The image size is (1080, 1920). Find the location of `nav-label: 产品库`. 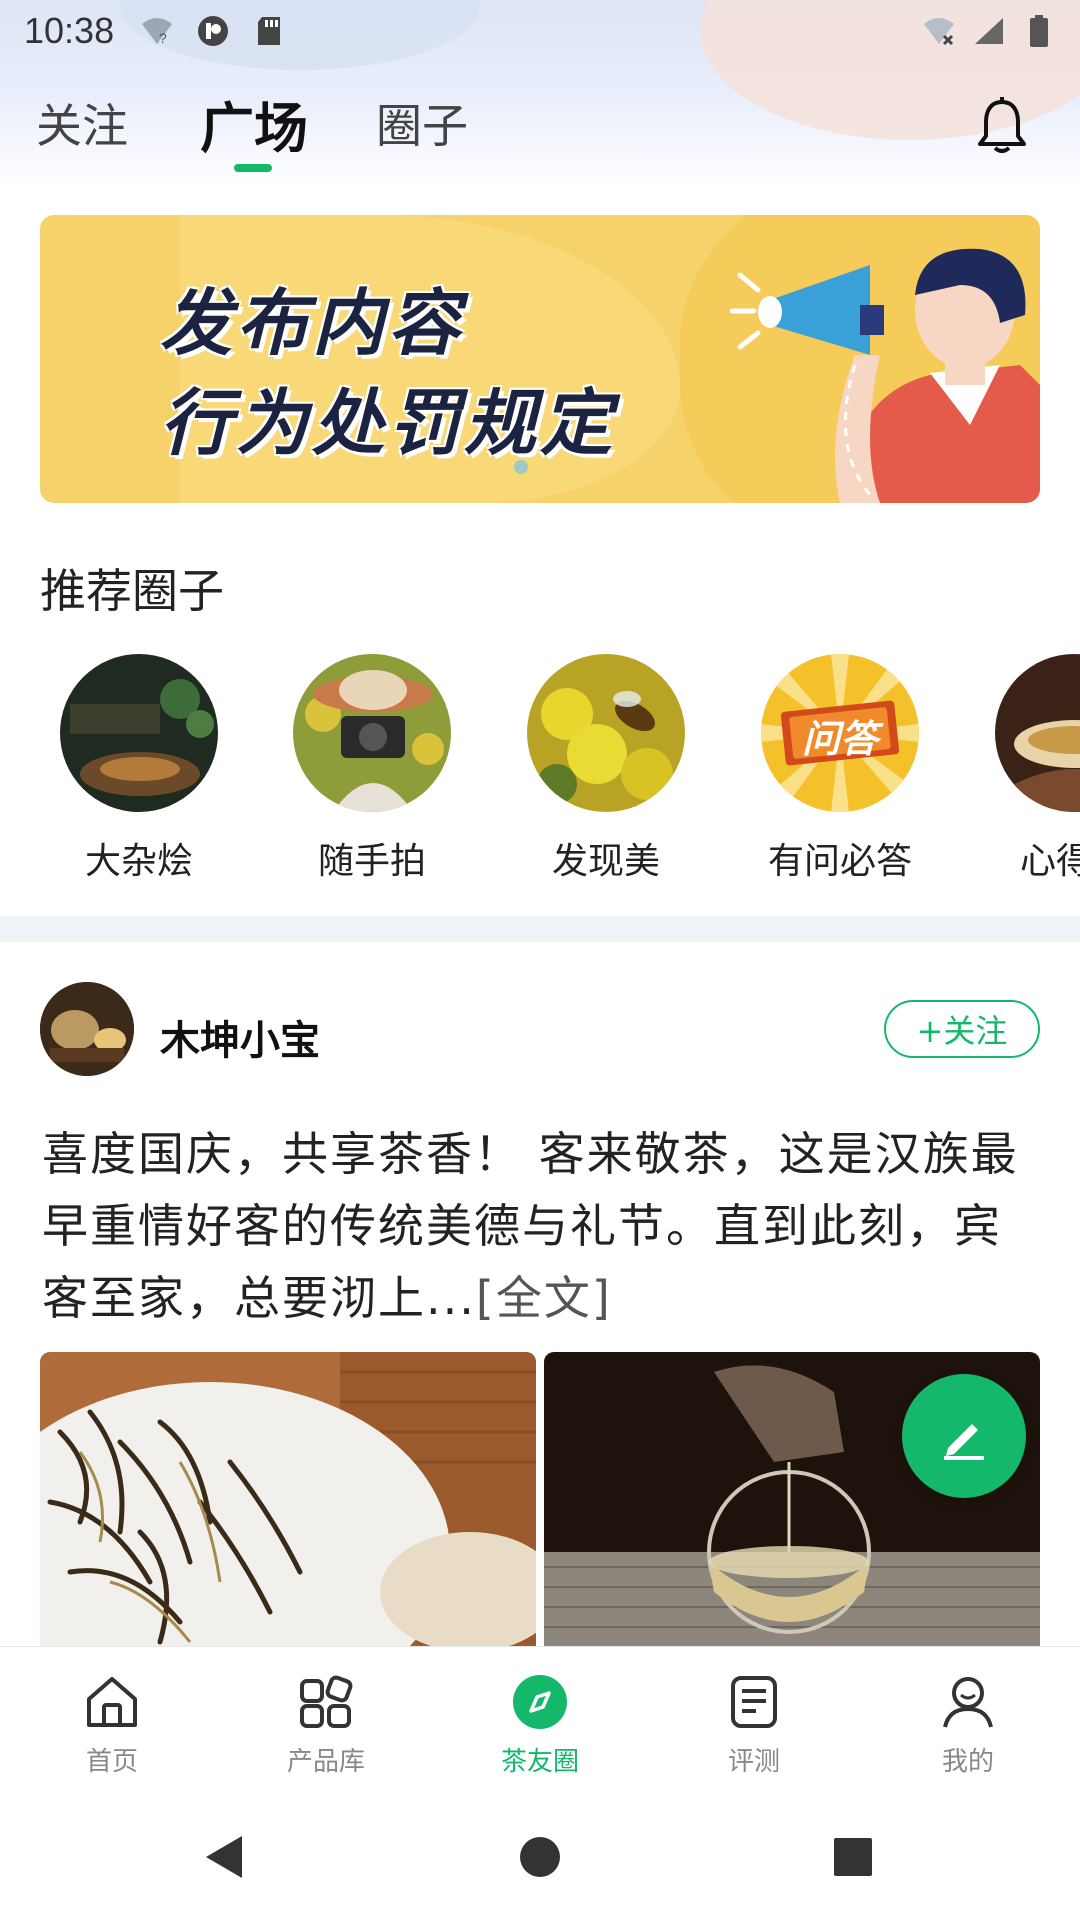

nav-label: 产品库 is located at coordinates (325, 1762).